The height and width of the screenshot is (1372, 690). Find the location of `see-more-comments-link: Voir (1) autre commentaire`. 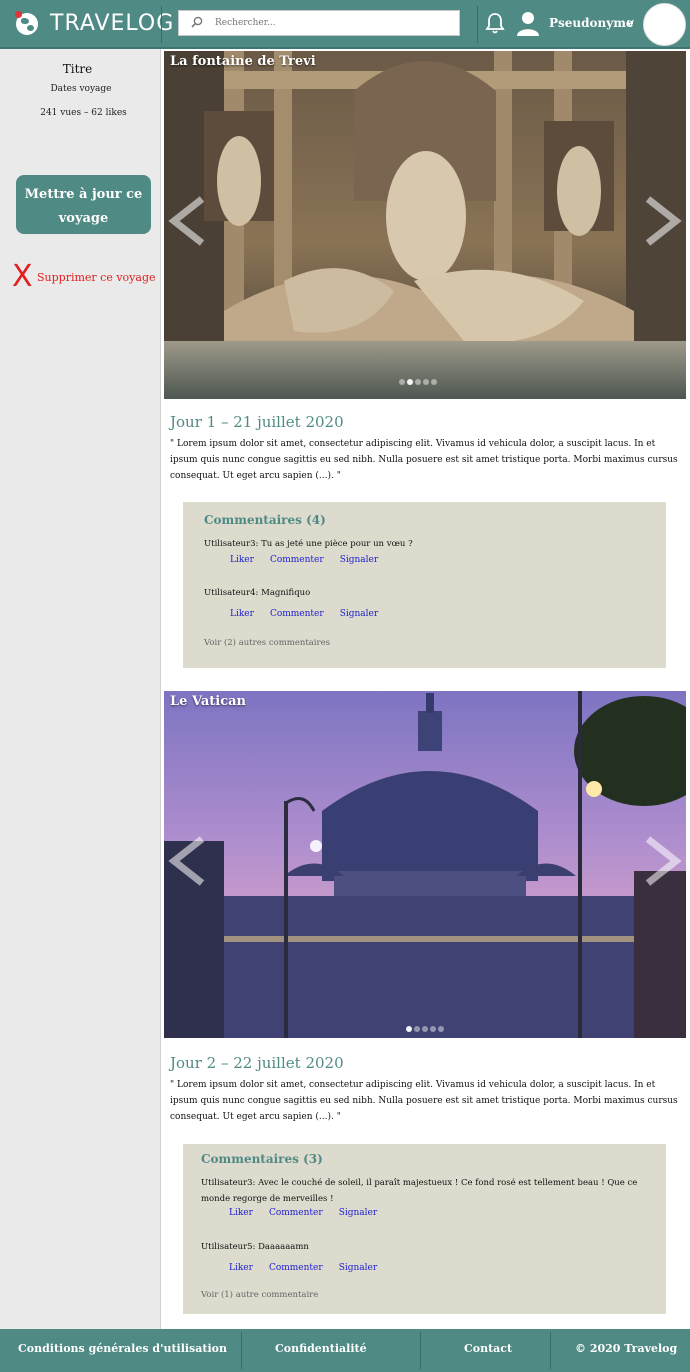

see-more-comments-link: Voir (1) autre commentaire is located at coordinates (259, 1295).